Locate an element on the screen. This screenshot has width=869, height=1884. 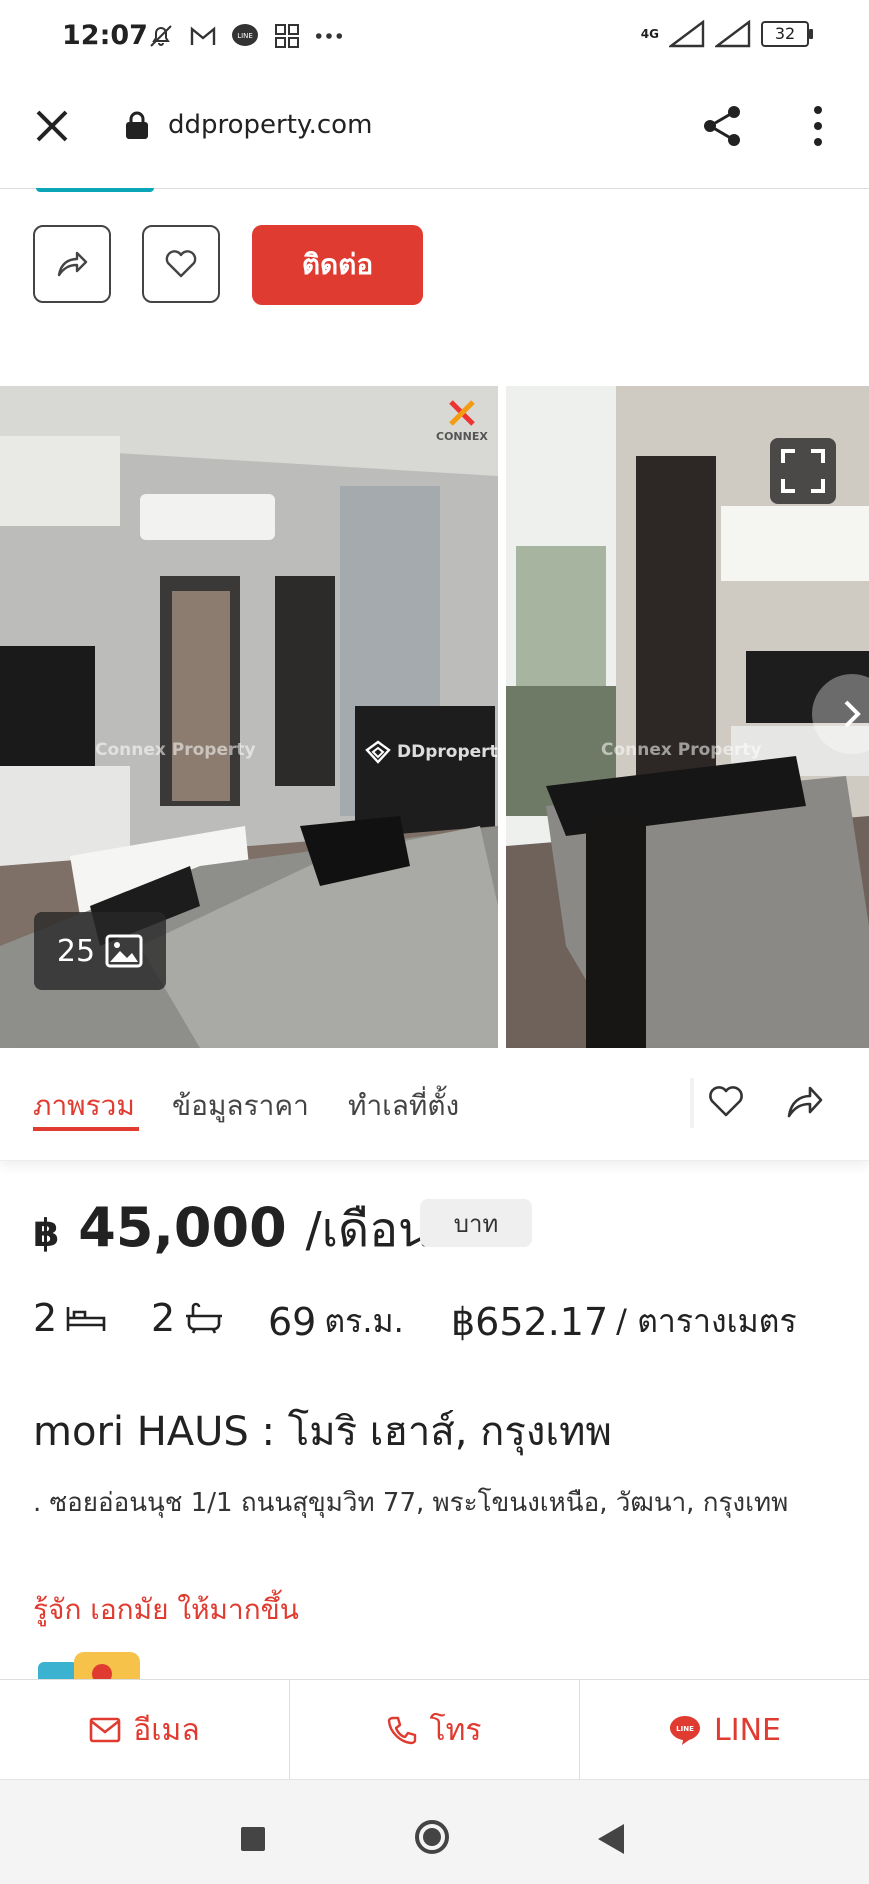
gmail-icon is located at coordinates (203, 36).